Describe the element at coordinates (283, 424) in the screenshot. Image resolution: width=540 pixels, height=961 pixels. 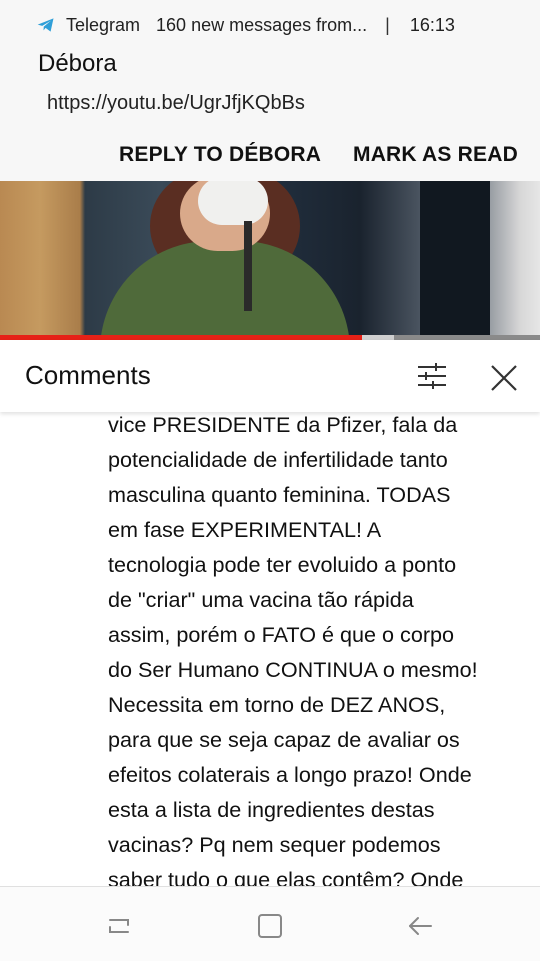
I see `comment-line: vice PRESIDENTE da Pfizer, fala da` at that location.